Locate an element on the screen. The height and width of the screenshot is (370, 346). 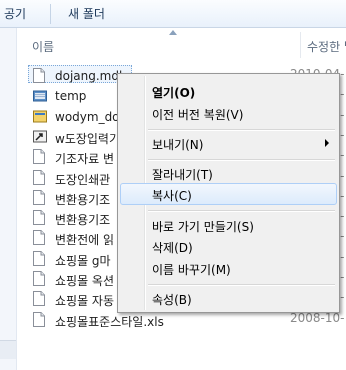
menu-item-rename-label: 이름 바꾸기(M) is located at coordinates (191, 270).